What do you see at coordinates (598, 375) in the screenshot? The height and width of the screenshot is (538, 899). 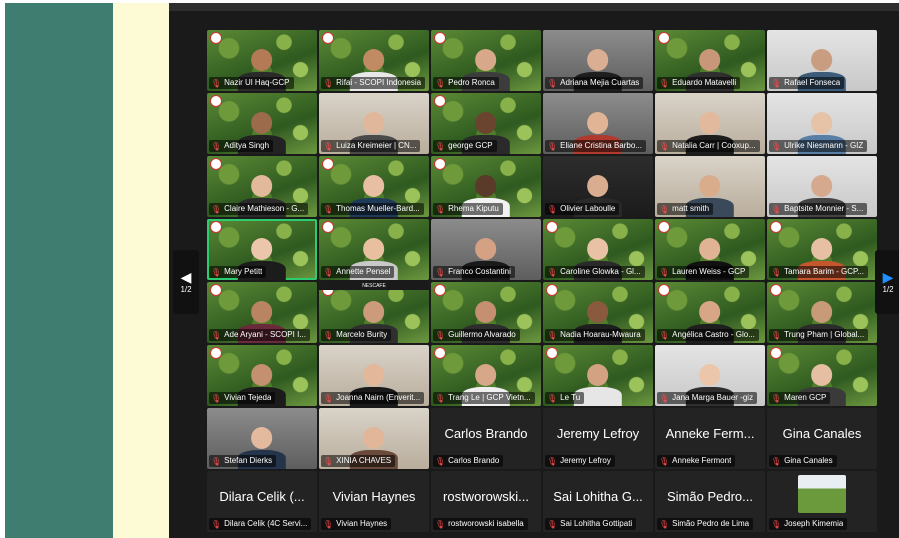 I see `participant-tile: 🎙 Le Tu` at bounding box center [598, 375].